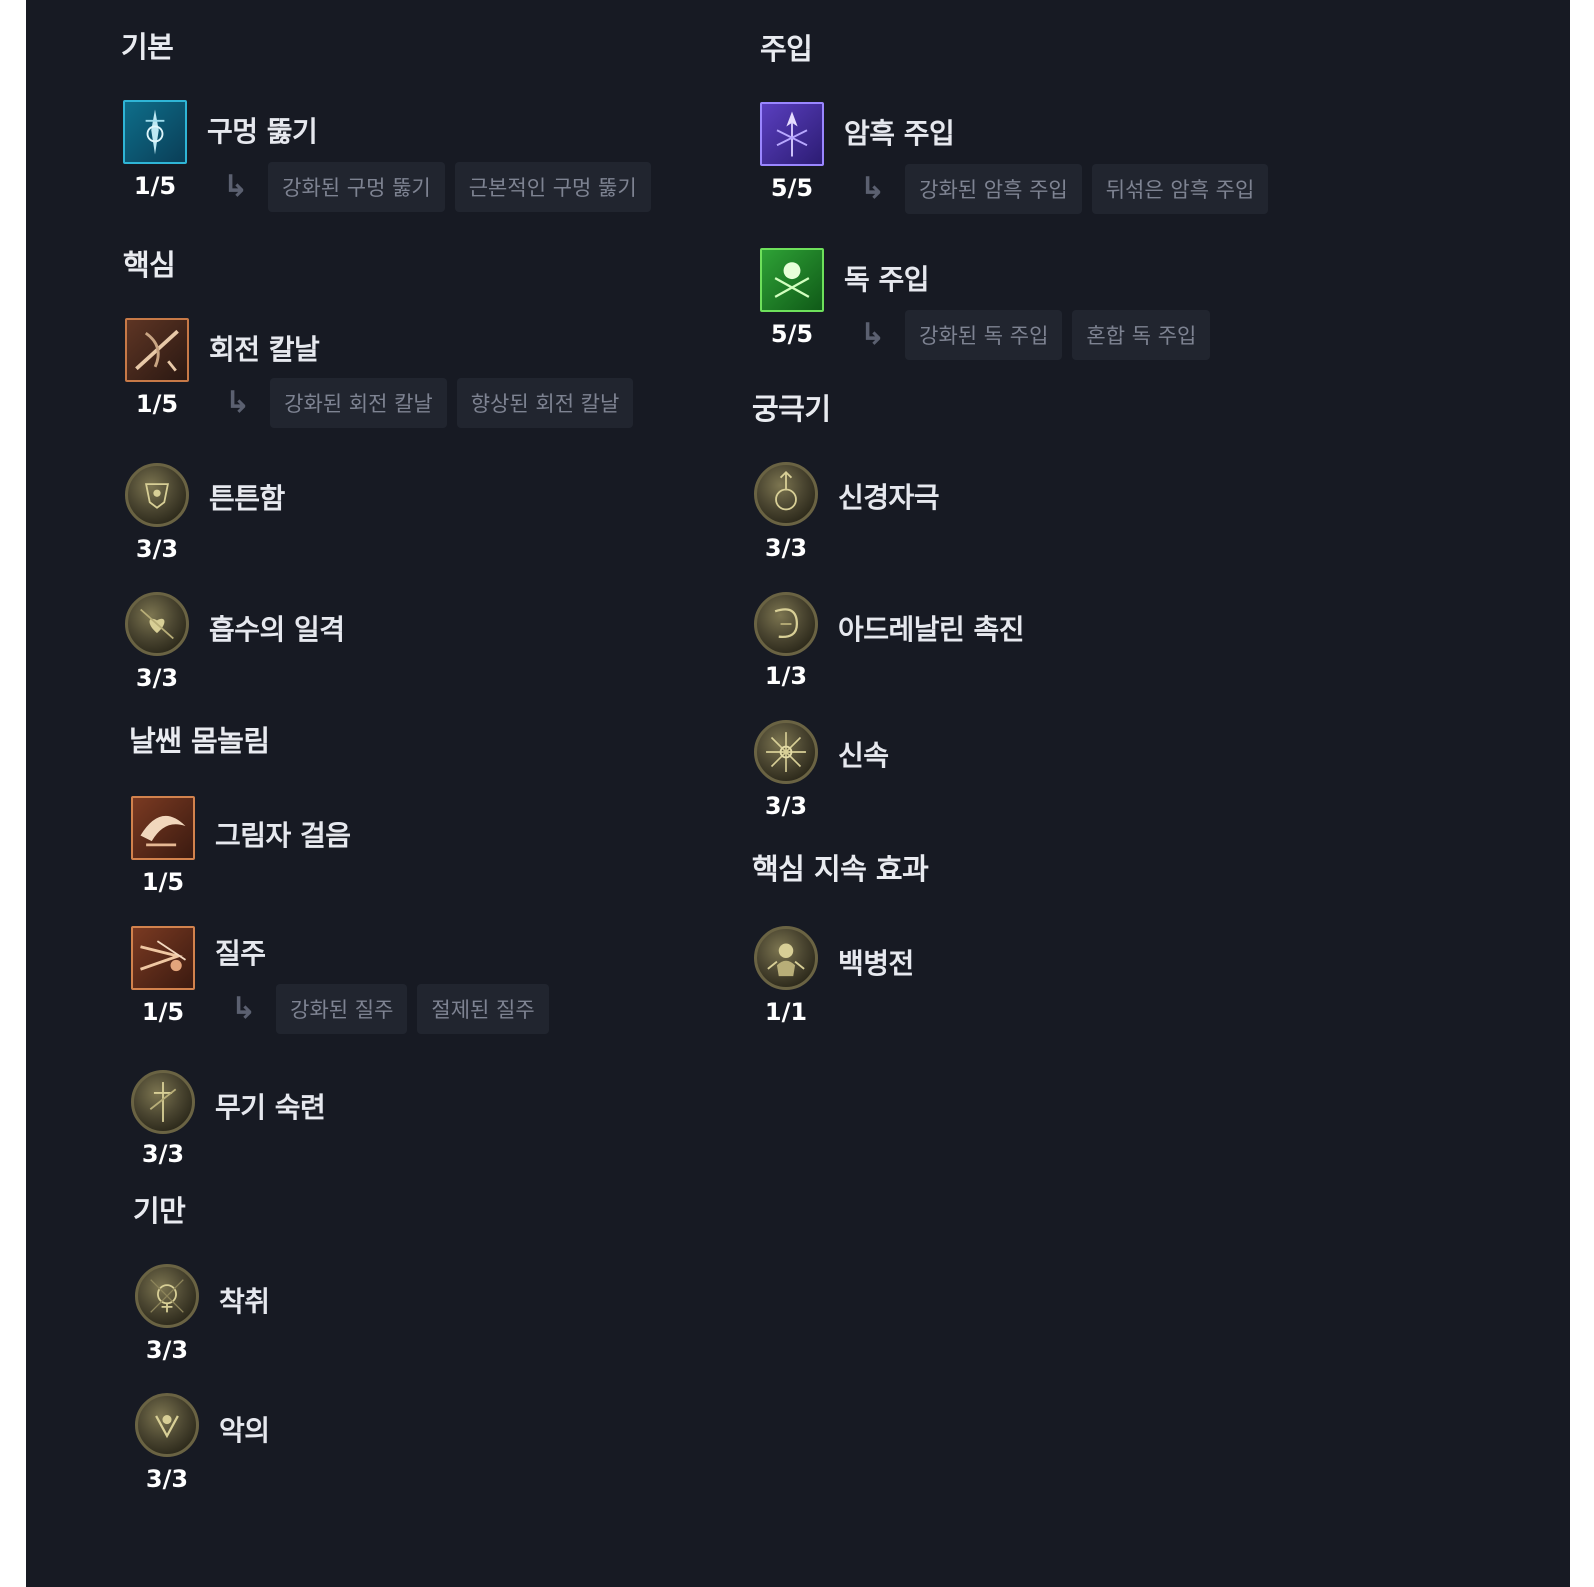  Describe the element at coordinates (840, 869) in the screenshot. I see `section-title-keystone: 핵심 지속 효과` at that location.